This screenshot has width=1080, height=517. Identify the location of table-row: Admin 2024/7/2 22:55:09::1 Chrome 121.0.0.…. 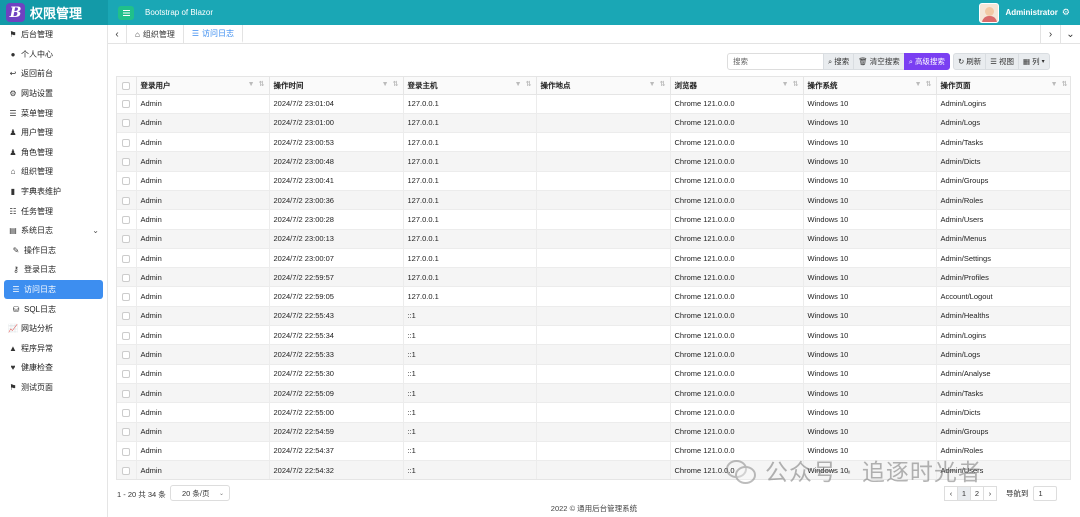
(593, 393).